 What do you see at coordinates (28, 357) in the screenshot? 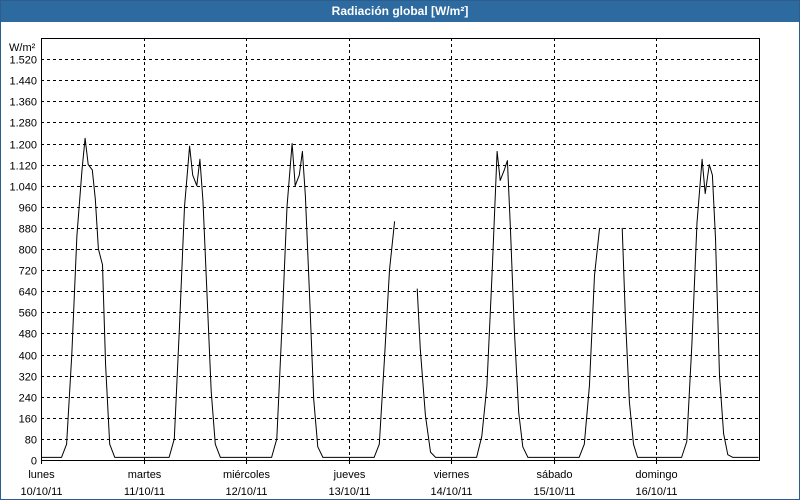
I see `y-tick-label: 400` at bounding box center [28, 357].